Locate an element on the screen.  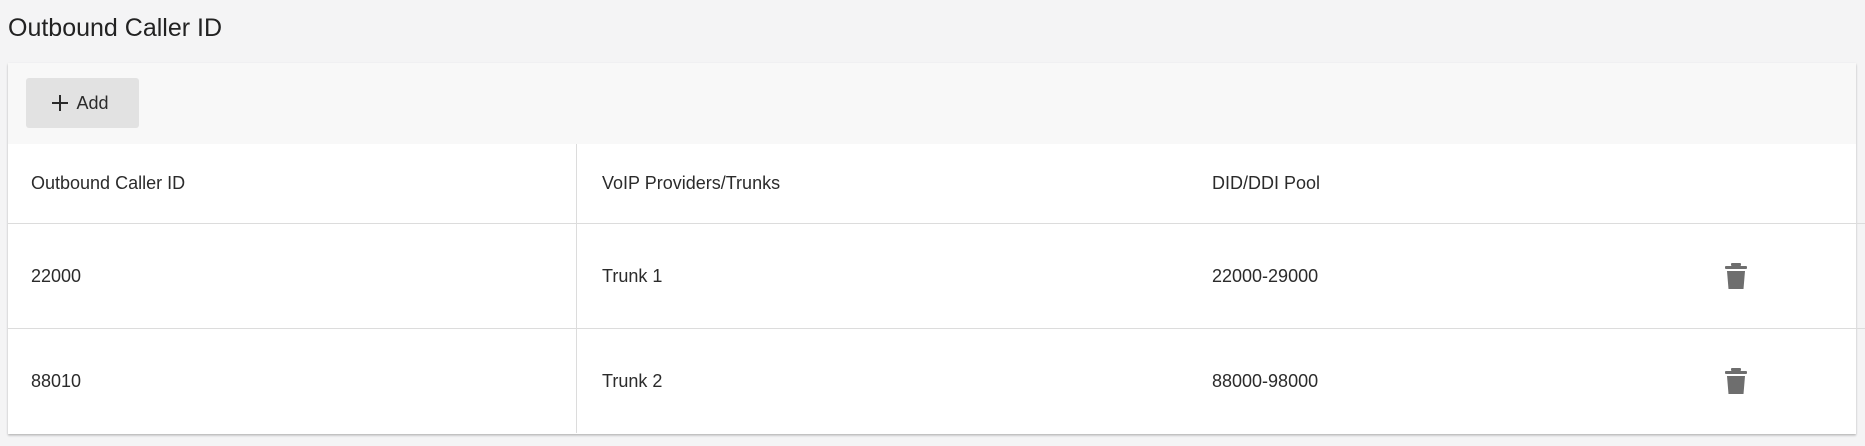
cell-caller-id: 88010 is located at coordinates (292, 380).